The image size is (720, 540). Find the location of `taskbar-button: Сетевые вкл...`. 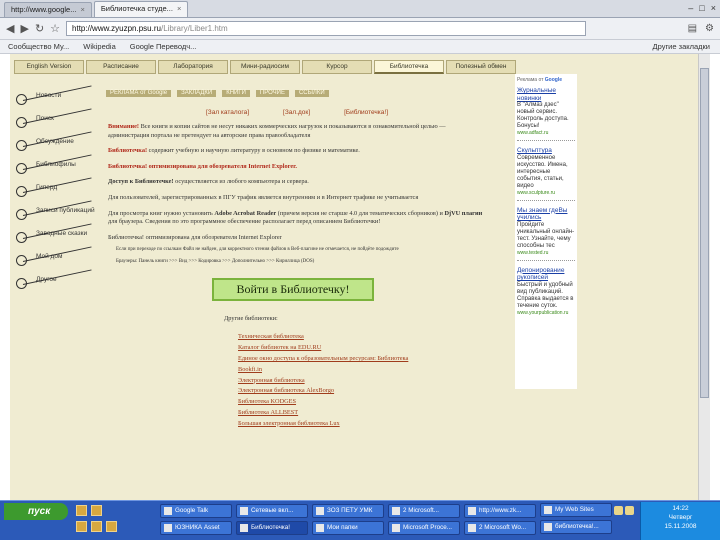

taskbar-button: Сетевые вкл... is located at coordinates (272, 511).